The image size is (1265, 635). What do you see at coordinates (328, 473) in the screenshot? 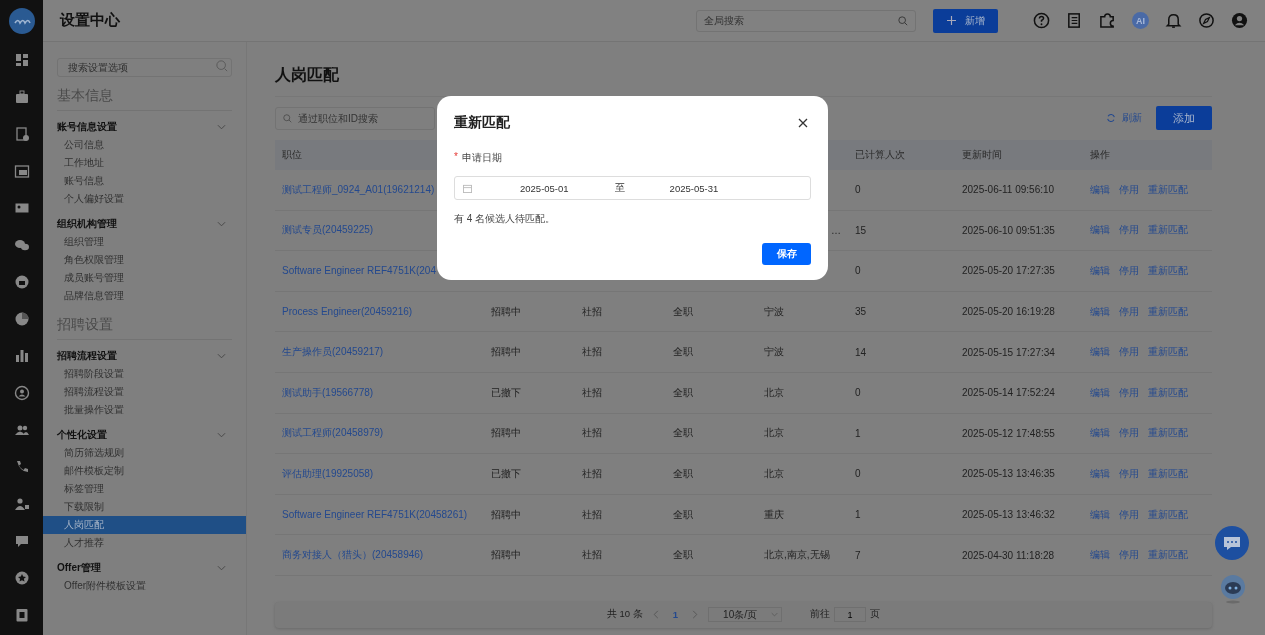
I see `position-link: 评估助理(19925058)` at bounding box center [328, 473].